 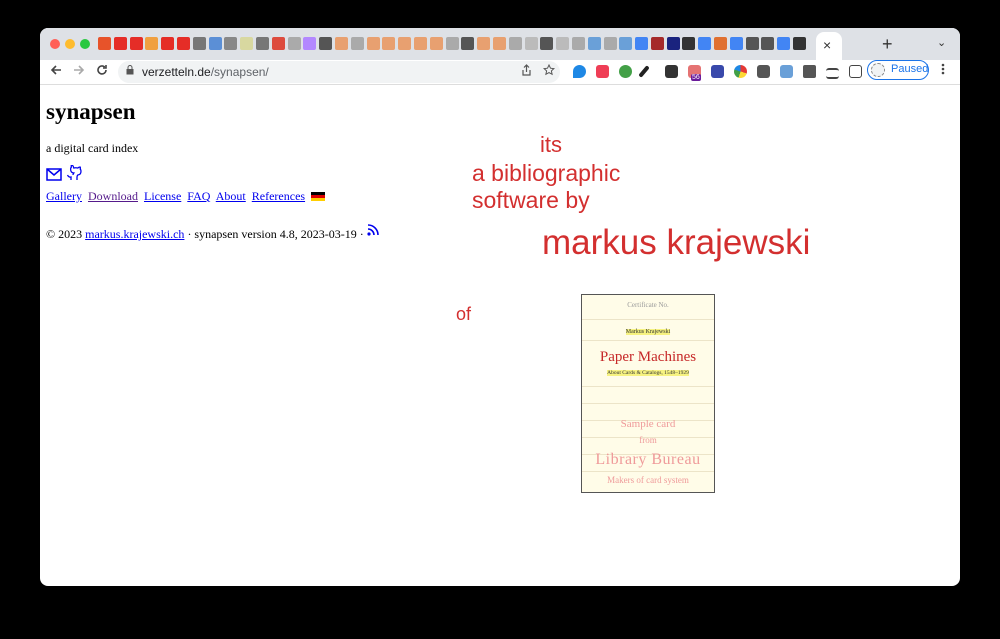 What do you see at coordinates (943, 70) in the screenshot?
I see `more-menu-icon` at bounding box center [943, 70].